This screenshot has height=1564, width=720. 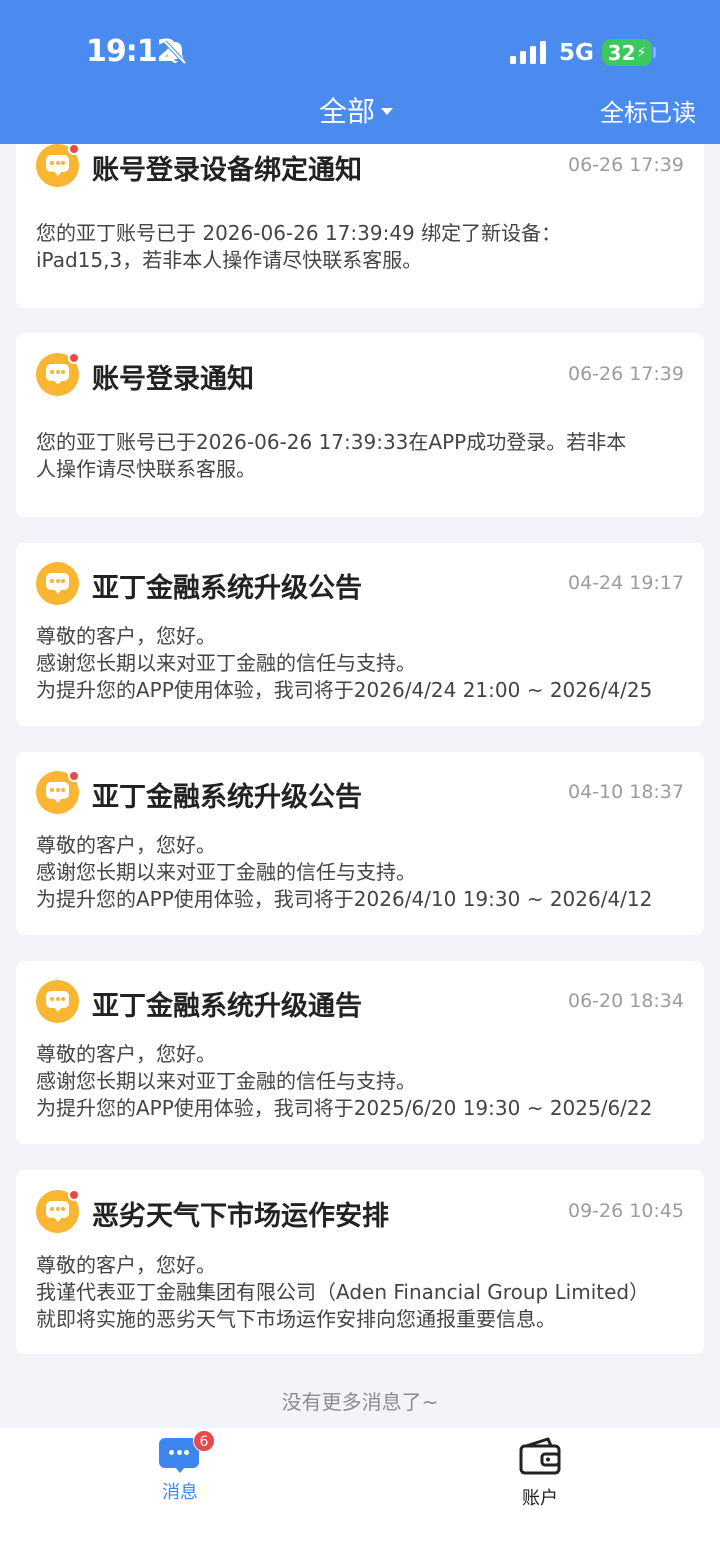 I want to click on caret-down-icon, so click(x=387, y=111).